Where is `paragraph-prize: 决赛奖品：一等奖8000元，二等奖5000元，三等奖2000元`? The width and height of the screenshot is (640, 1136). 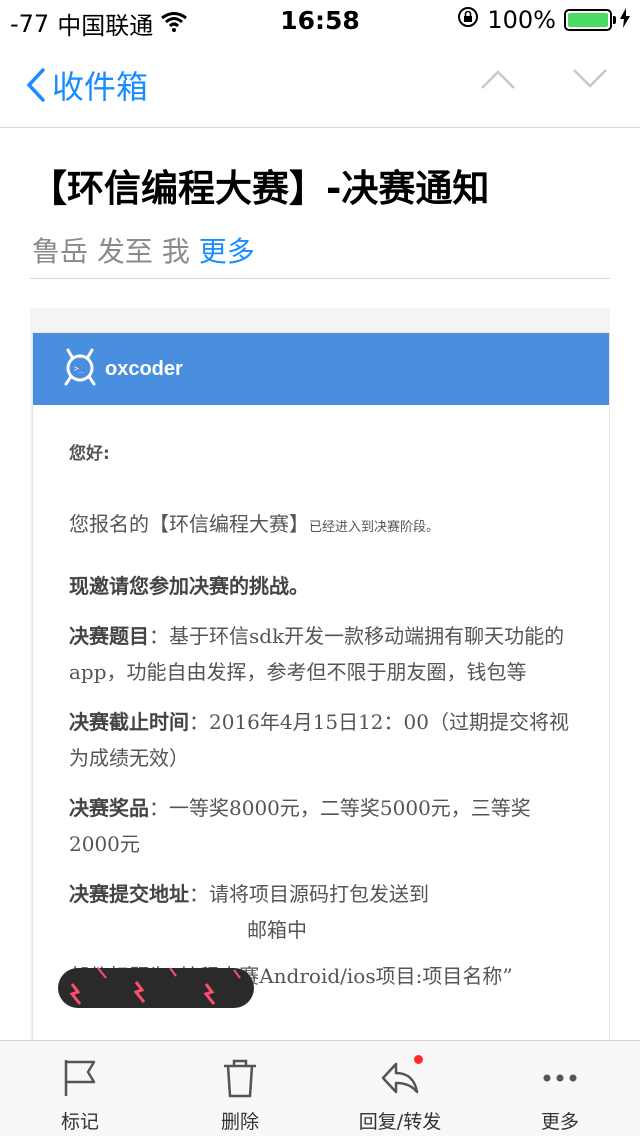
paragraph-prize: 决赛奖品：一等奖8000元，二等奖5000元，三等奖2000元 is located at coordinates (321, 826).